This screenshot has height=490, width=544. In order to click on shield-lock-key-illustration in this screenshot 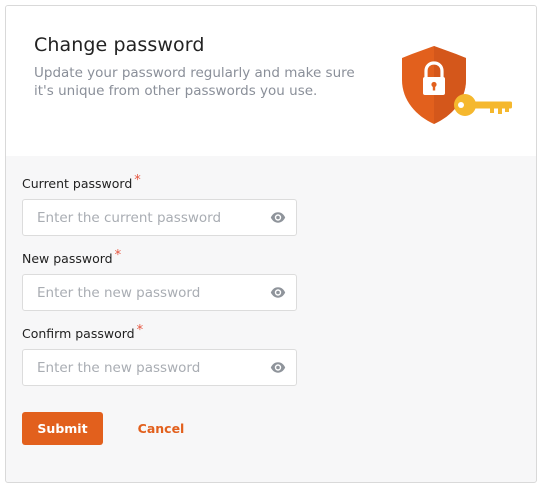, I will do `click(457, 85)`.